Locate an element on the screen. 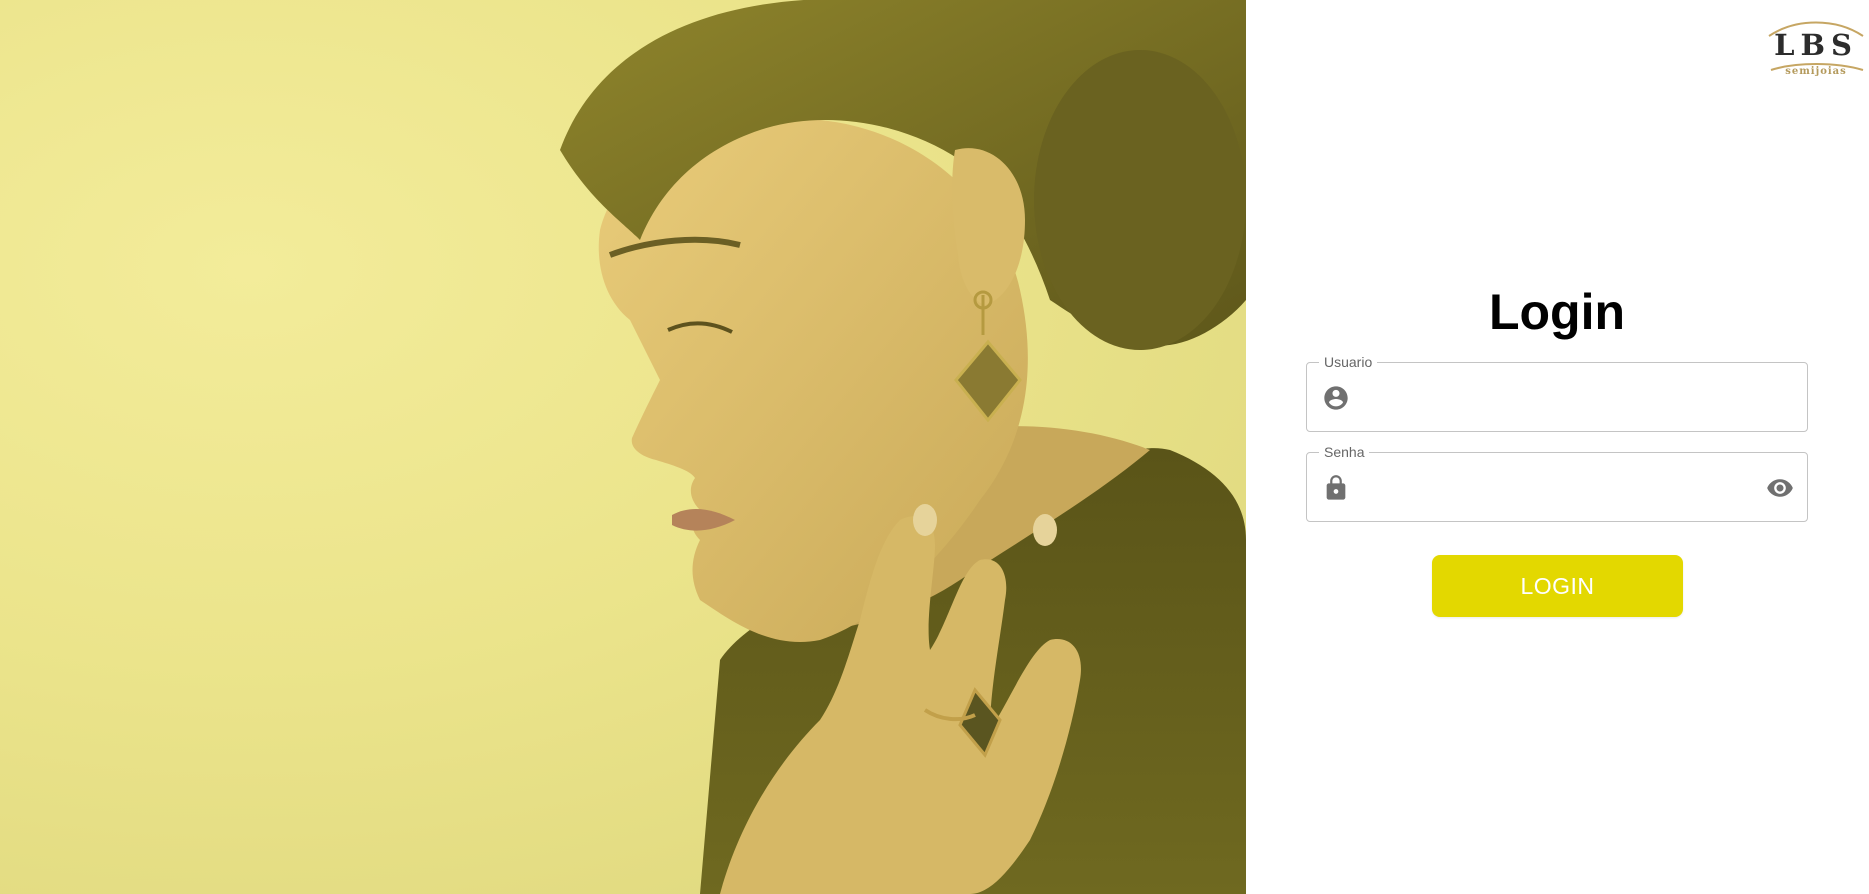 The height and width of the screenshot is (894, 1869). username-input is located at coordinates (1555, 397).